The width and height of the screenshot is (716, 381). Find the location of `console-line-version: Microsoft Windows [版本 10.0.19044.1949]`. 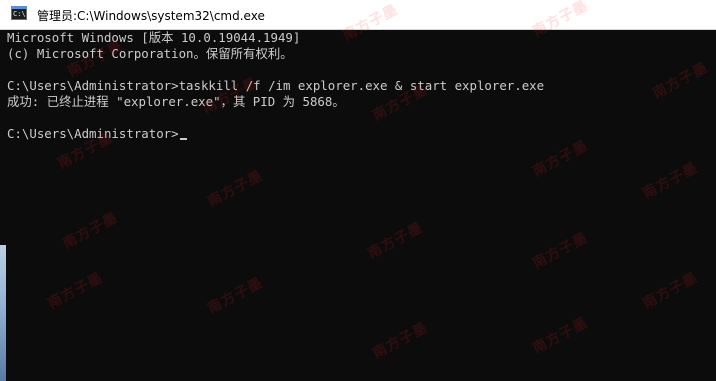

console-line-version: Microsoft Windows [版本 10.0.19044.1949] is located at coordinates (154, 37).